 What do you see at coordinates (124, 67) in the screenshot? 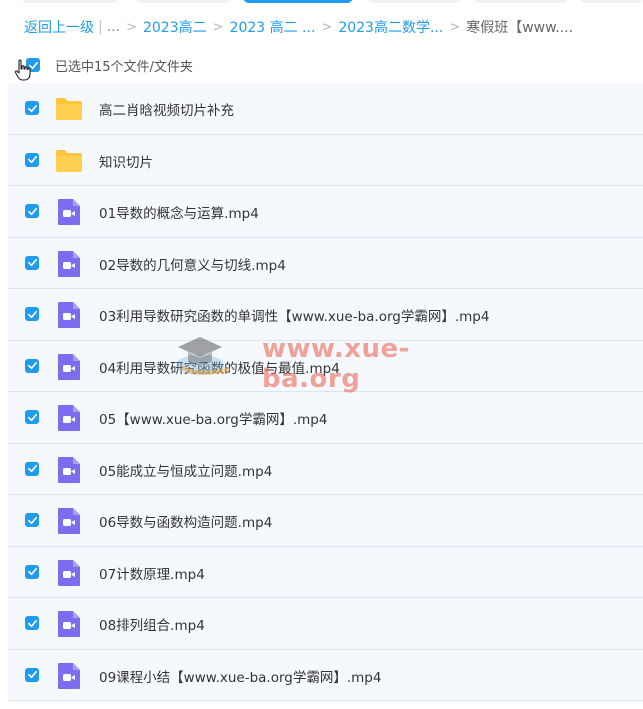
I see `selection-count-label: 已选中15个文件/文件夹` at bounding box center [124, 67].